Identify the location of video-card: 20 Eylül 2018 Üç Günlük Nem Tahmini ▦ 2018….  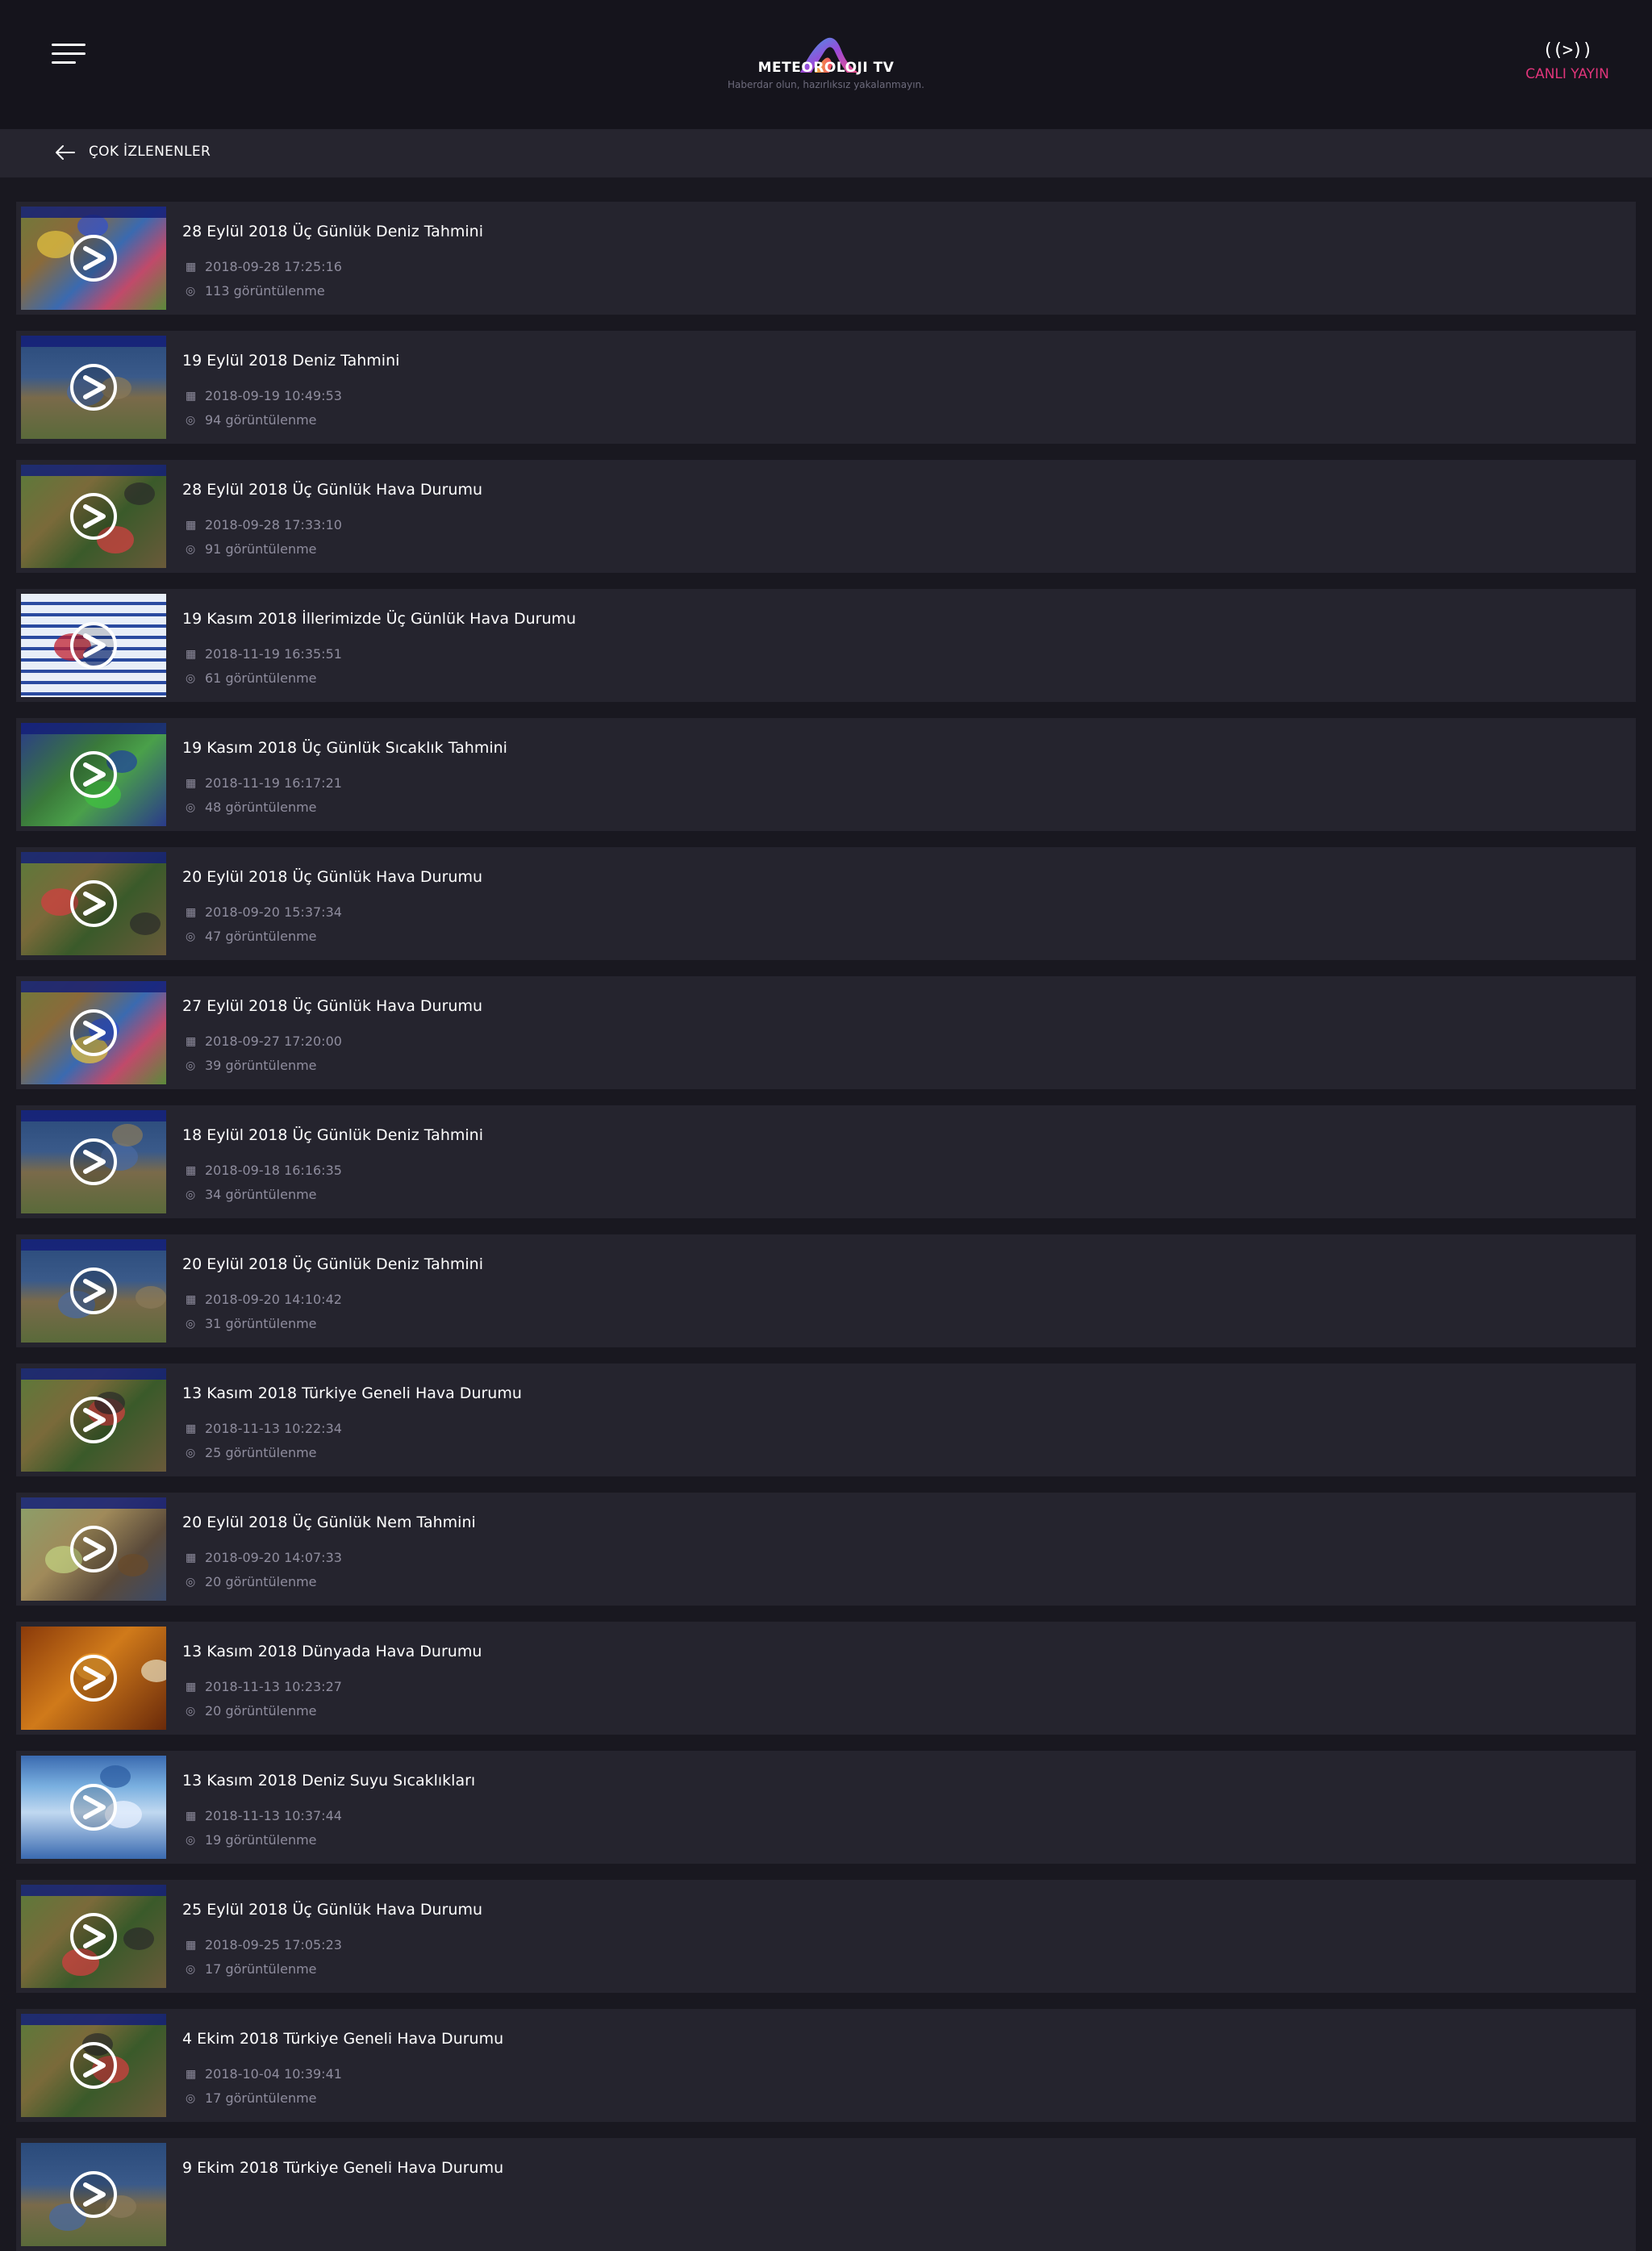
(826, 1549).